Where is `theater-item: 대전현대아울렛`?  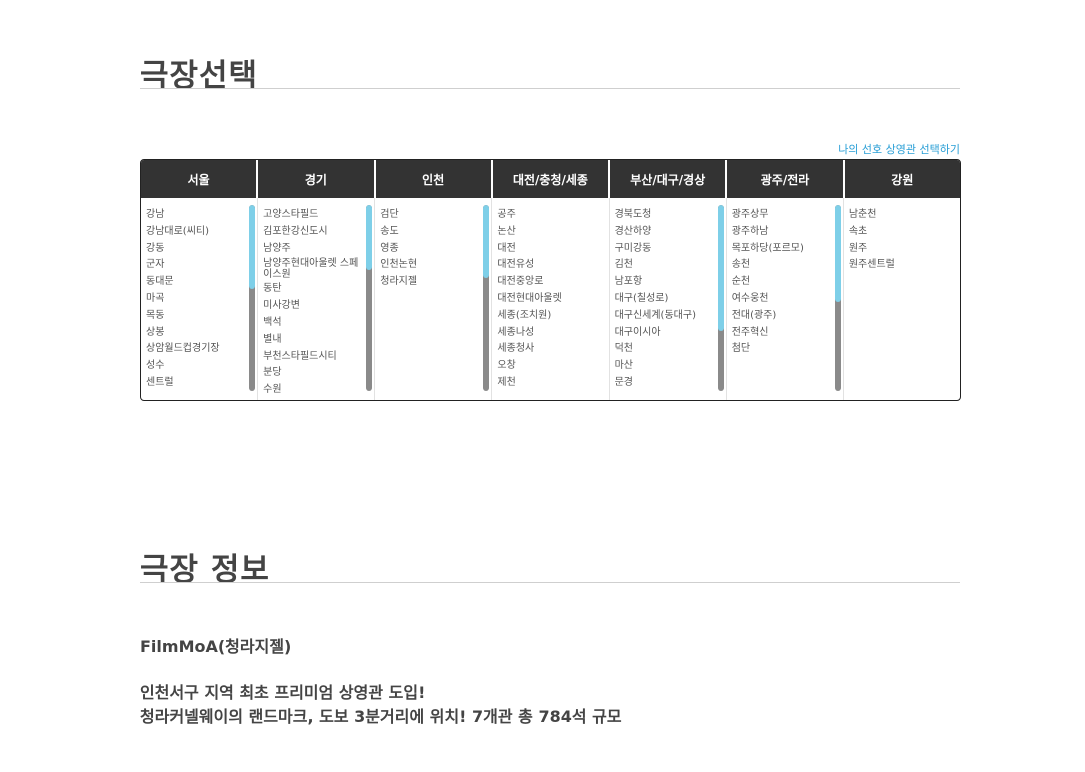
theater-item: 대전현대아울렛 is located at coordinates (552, 299).